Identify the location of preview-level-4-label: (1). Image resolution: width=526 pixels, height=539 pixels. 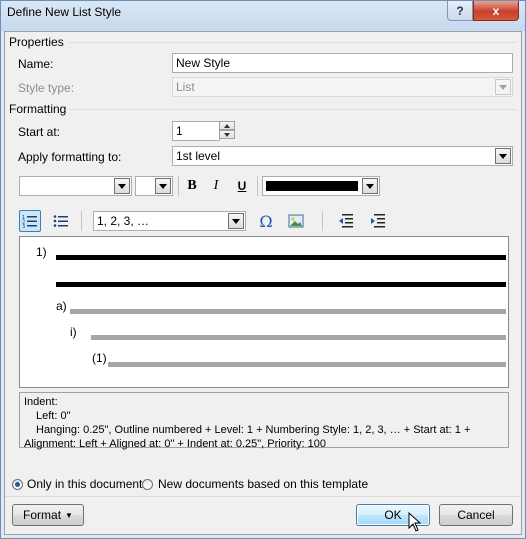
(99, 358).